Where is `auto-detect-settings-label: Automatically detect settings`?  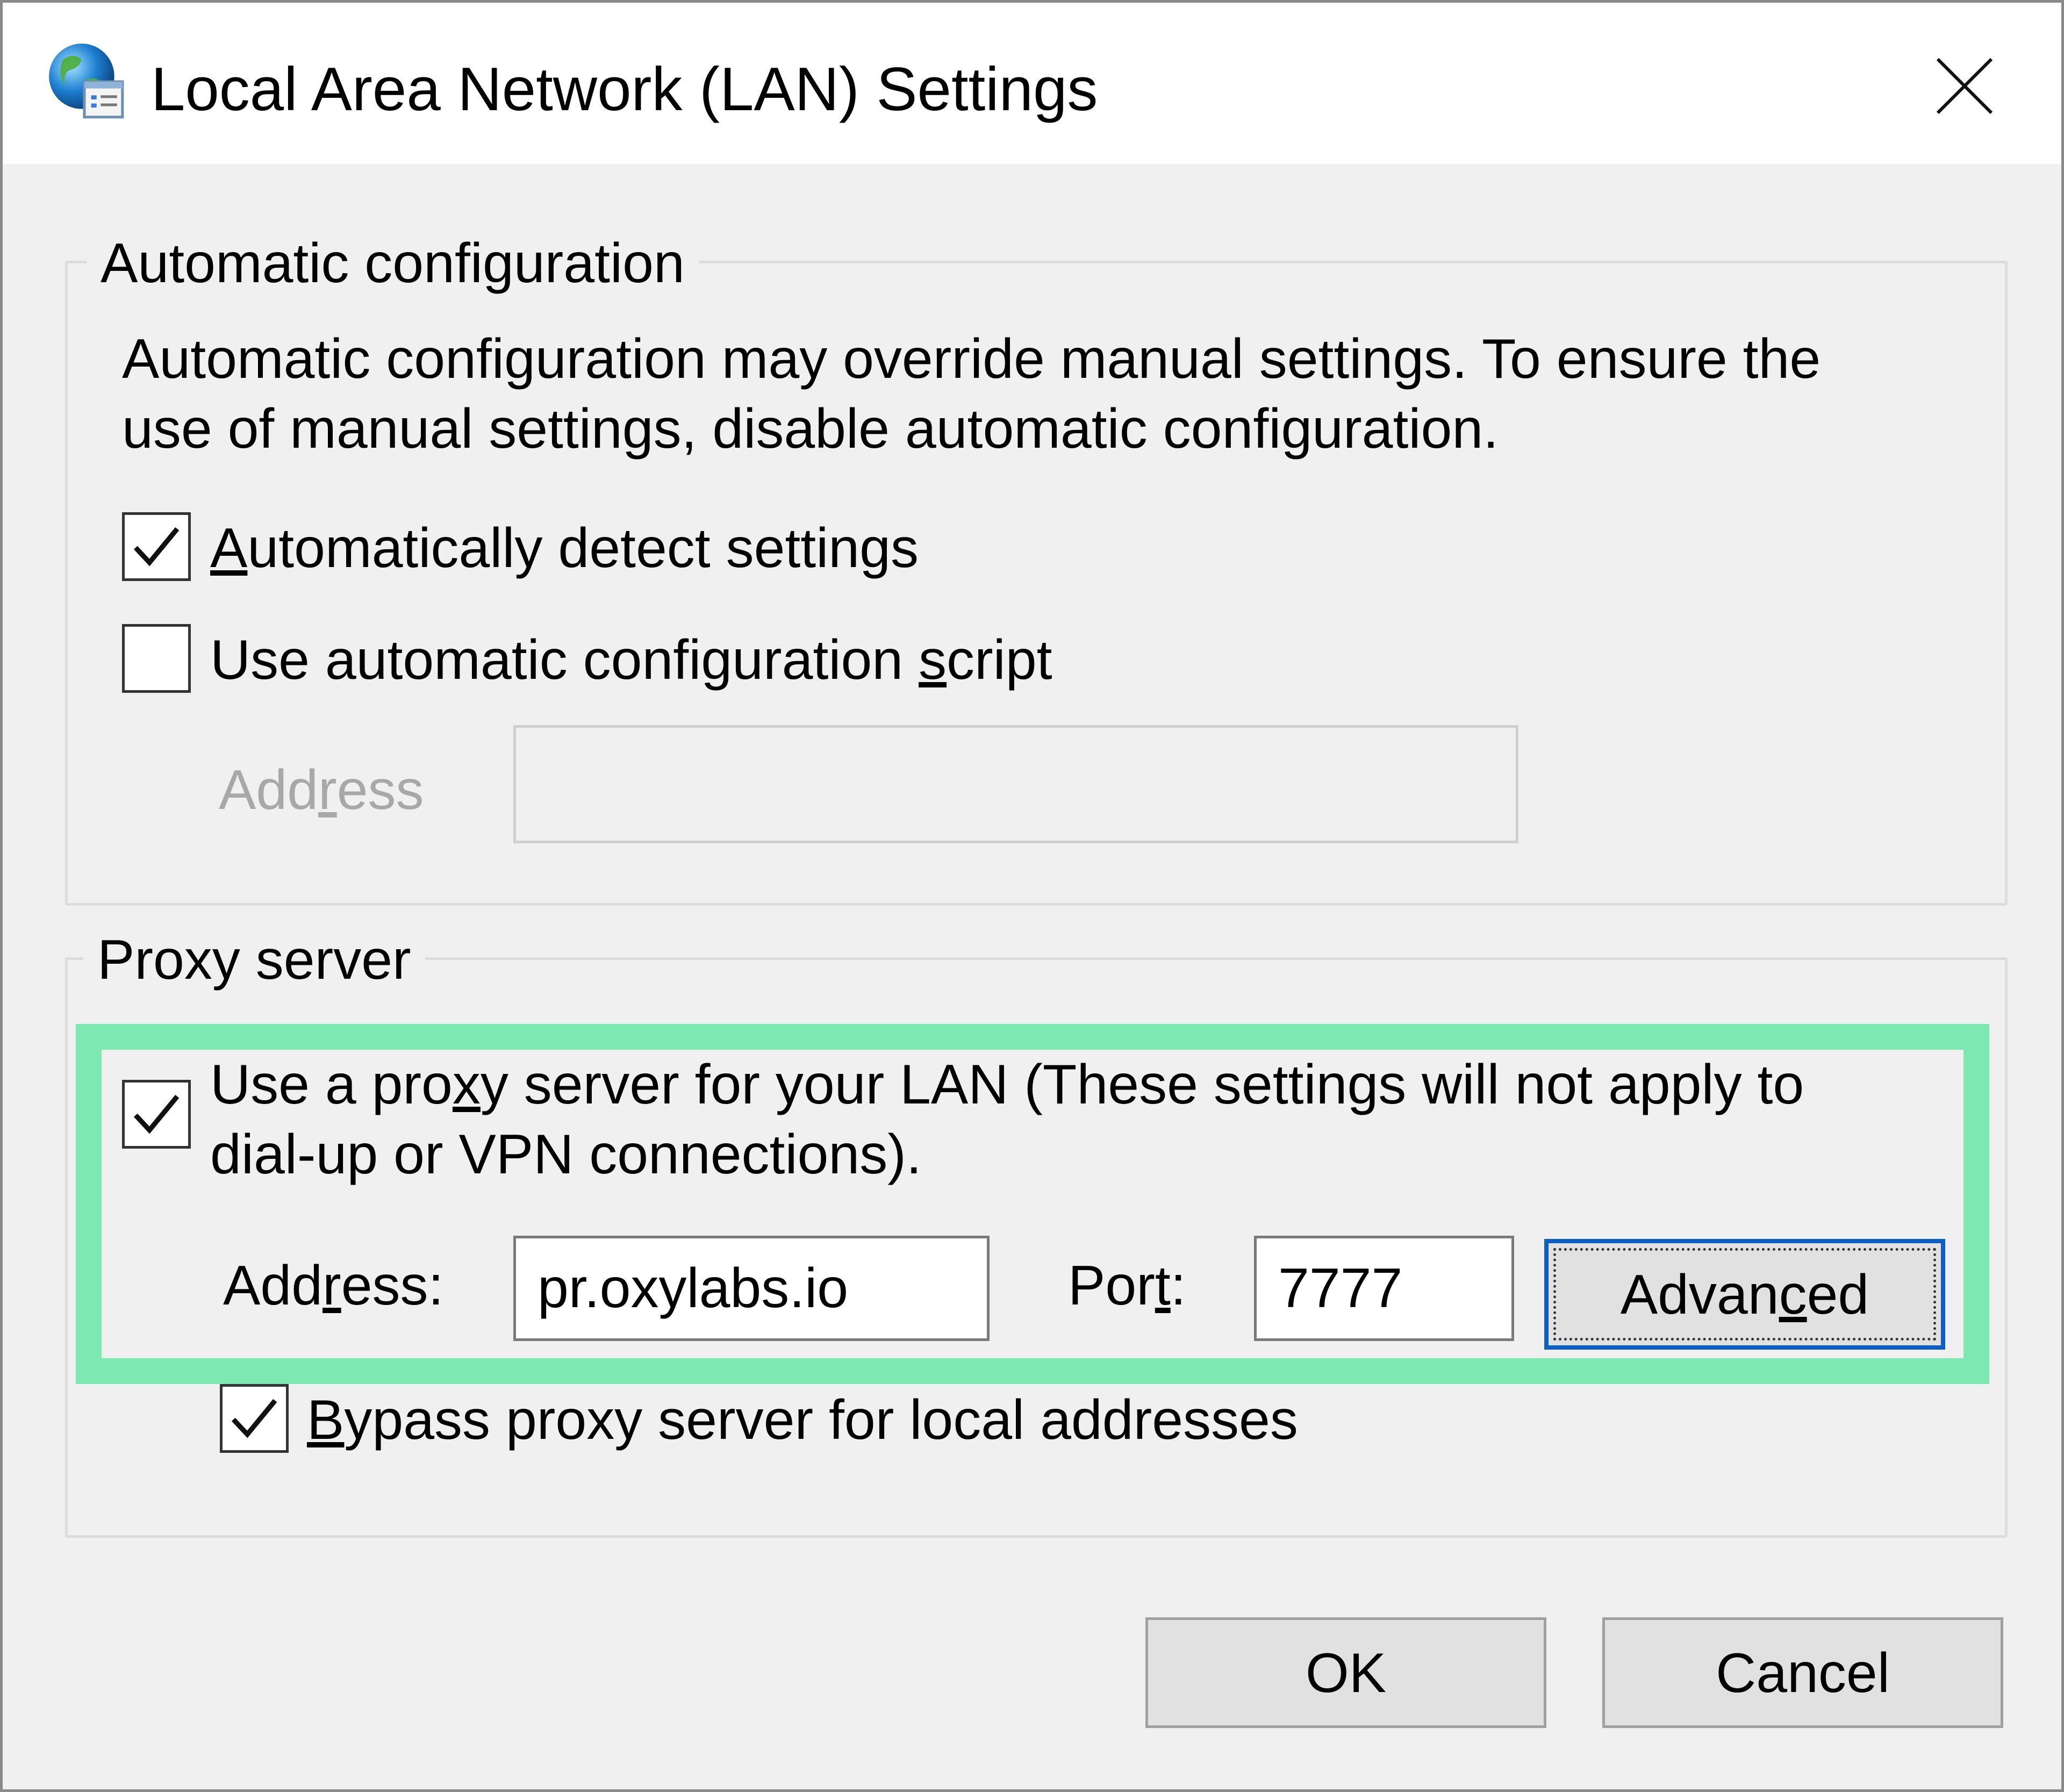
auto-detect-settings-label: Automatically detect settings is located at coordinates (564, 548).